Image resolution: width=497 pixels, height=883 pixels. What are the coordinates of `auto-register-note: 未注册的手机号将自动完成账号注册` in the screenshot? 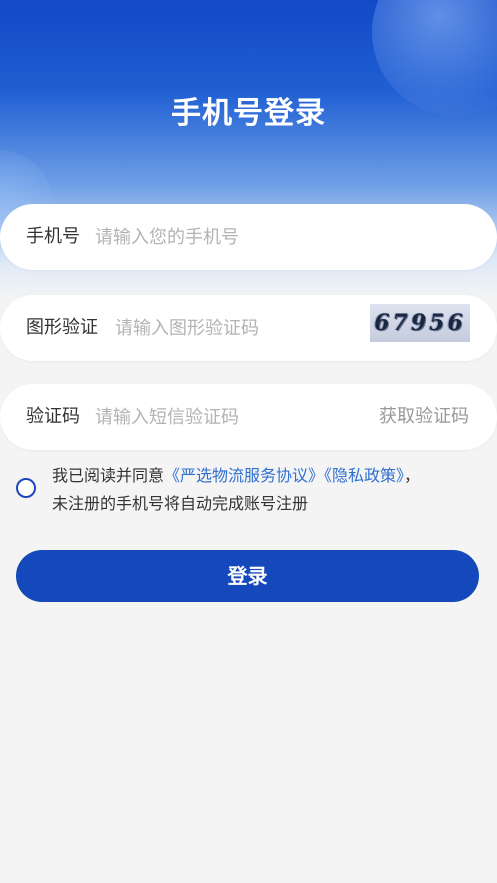 It's located at (180, 503).